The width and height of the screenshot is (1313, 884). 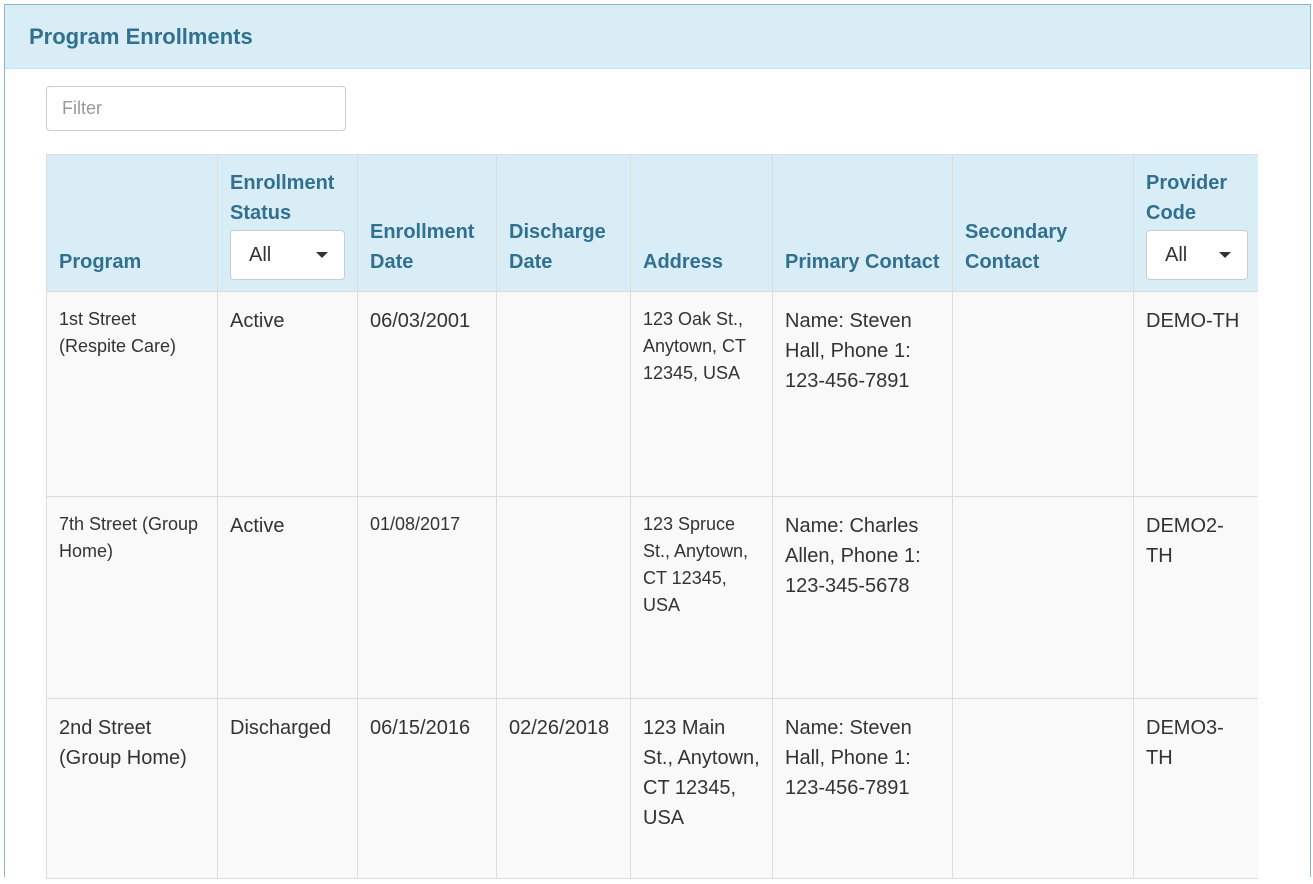 I want to click on header-provider-code: Provider Code All, so click(x=1195, y=223).